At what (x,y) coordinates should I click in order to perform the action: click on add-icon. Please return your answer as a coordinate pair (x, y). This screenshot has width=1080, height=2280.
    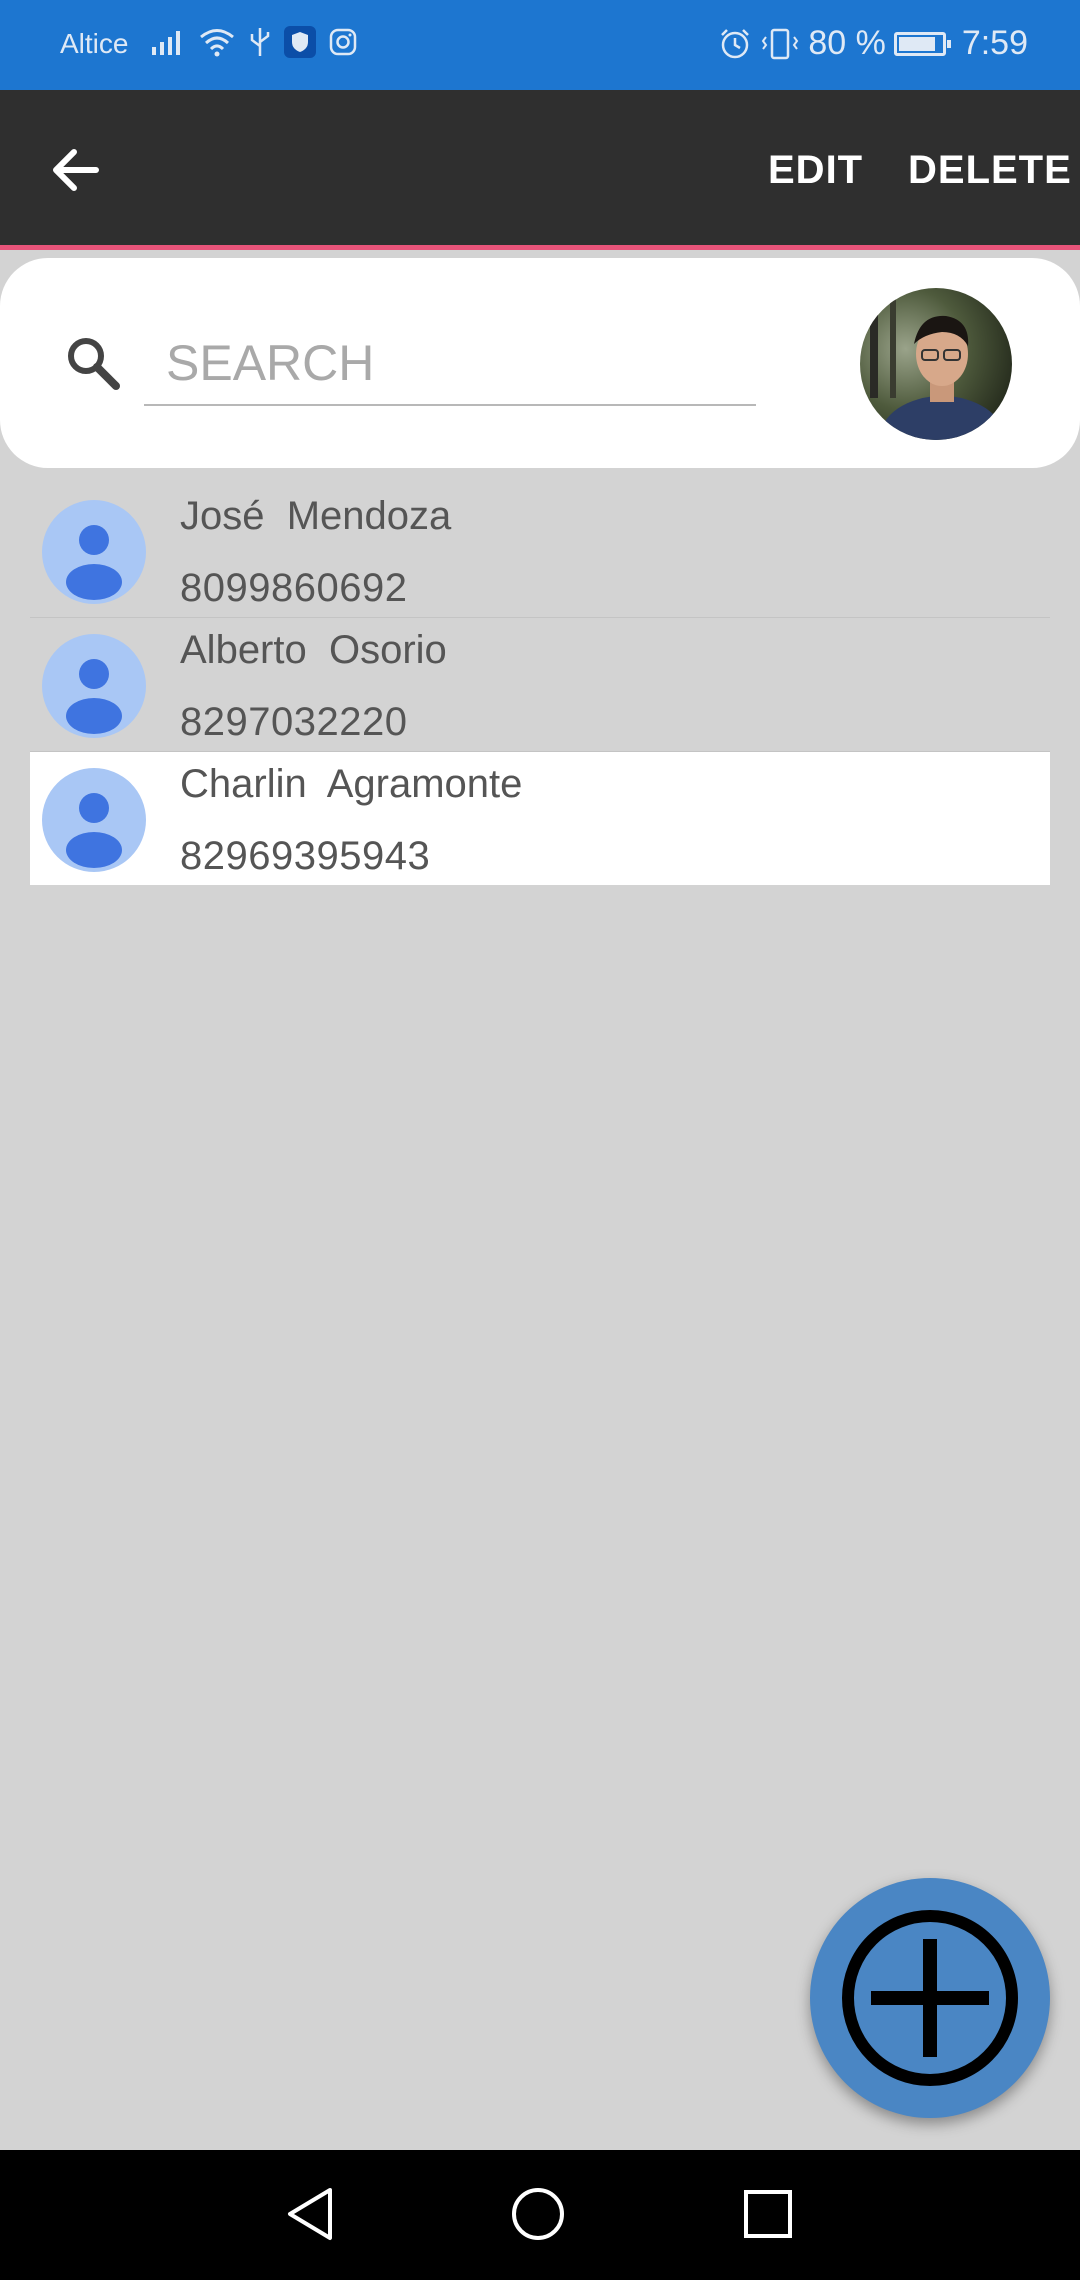
    Looking at the image, I should click on (930, 1998).